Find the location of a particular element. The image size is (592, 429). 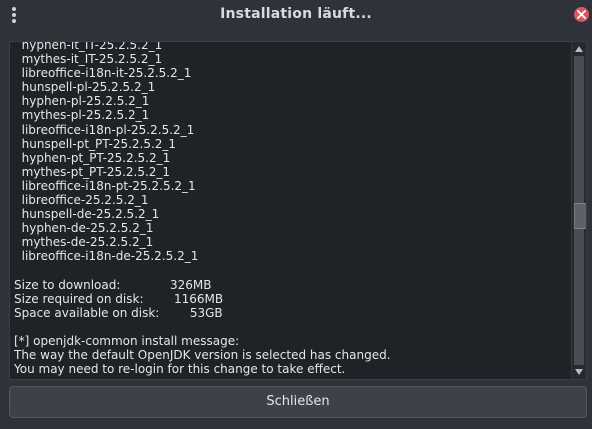

log-line: hyphen-pt_PT-25.2.5.2_1 is located at coordinates (92, 157).